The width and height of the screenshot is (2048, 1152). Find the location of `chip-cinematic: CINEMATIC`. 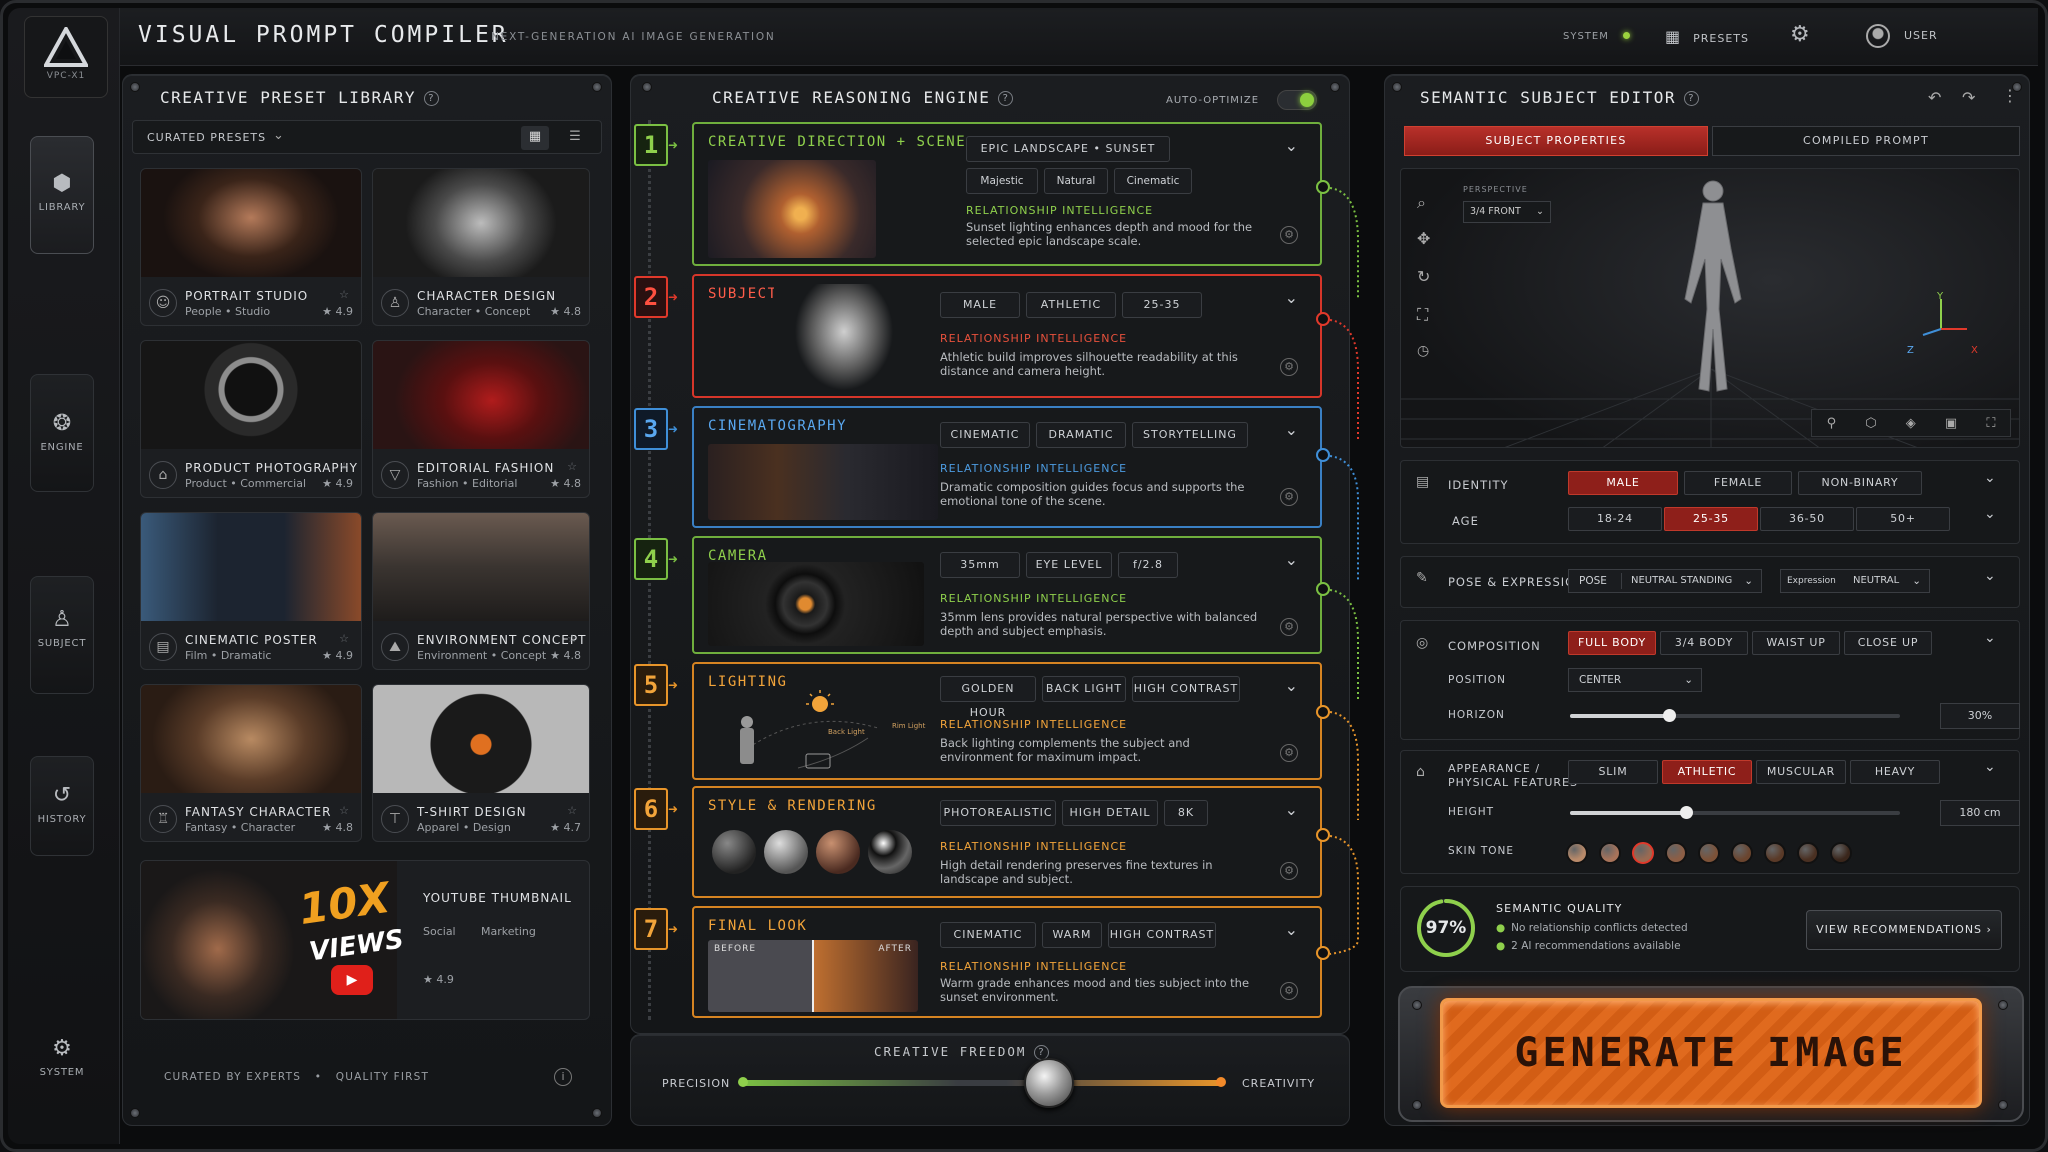

chip-cinematic: CINEMATIC is located at coordinates (985, 435).